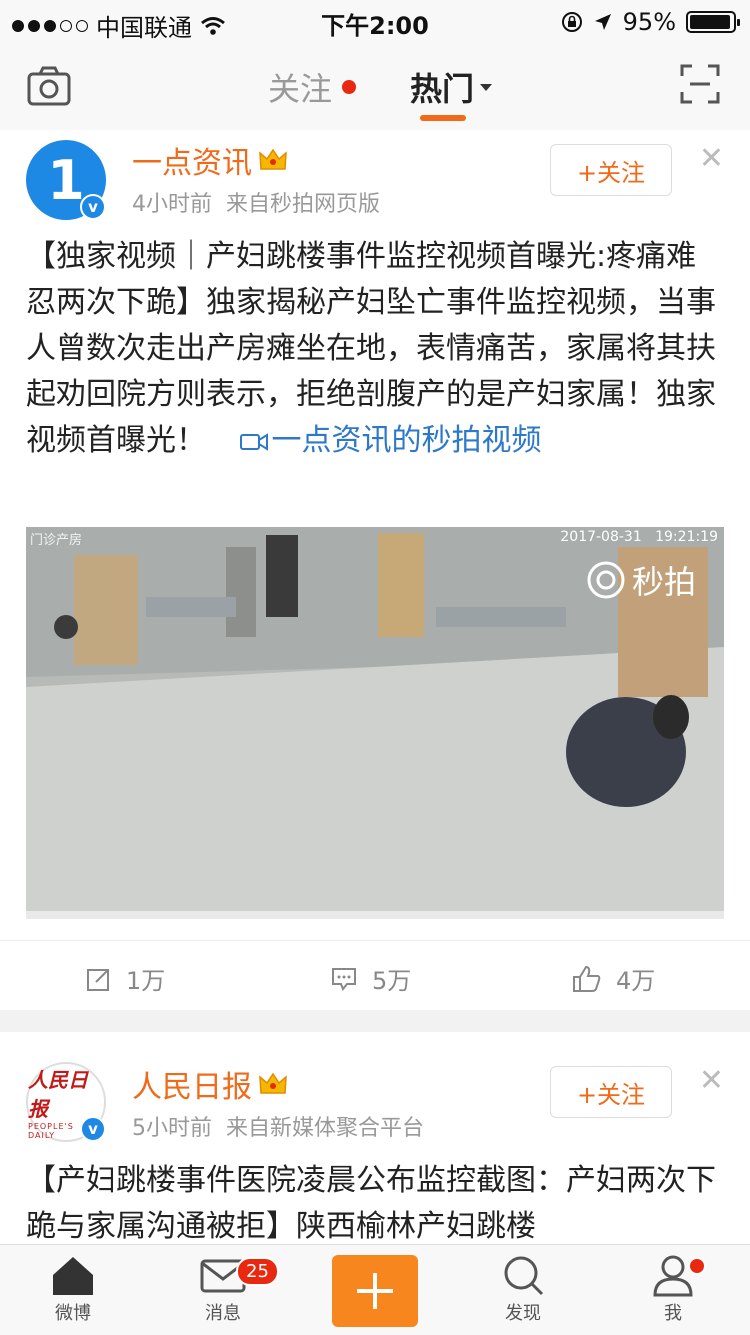 The width and height of the screenshot is (750, 1335). What do you see at coordinates (172, 1128) in the screenshot?
I see `post-time: 5小时前` at bounding box center [172, 1128].